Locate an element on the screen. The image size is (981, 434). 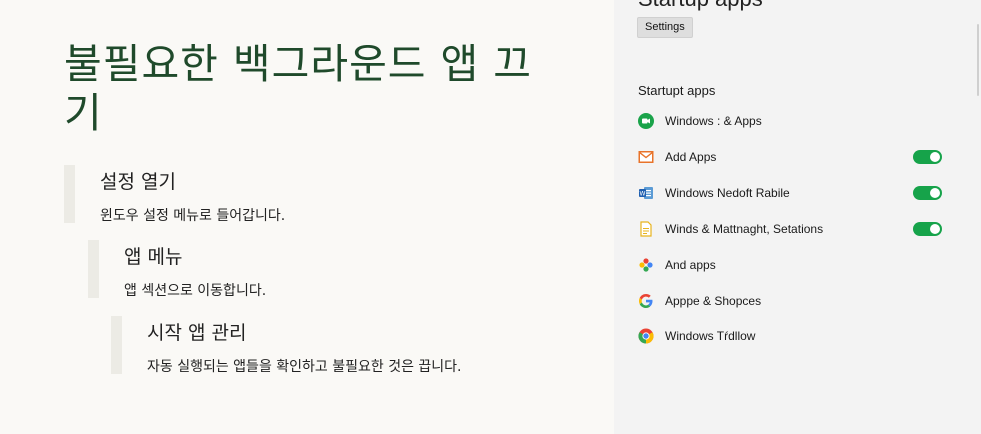
video-call-icon is located at coordinates (646, 121).